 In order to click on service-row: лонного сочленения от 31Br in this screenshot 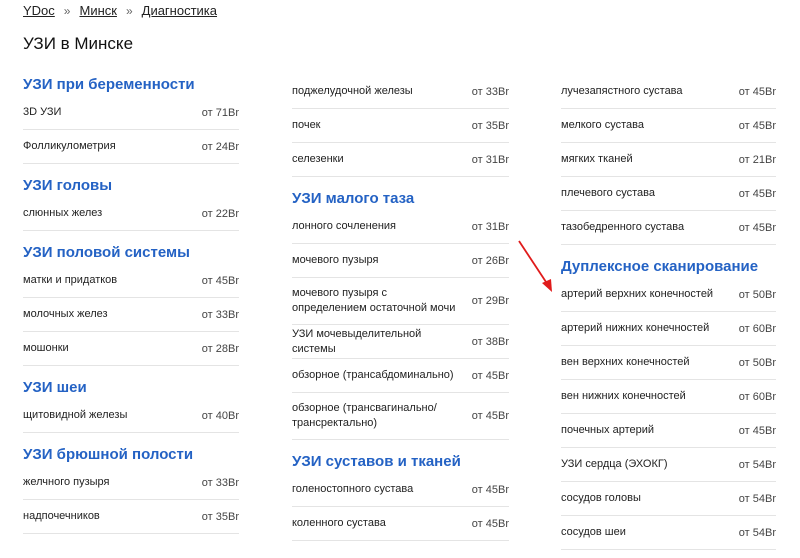, I will do `click(400, 227)`.